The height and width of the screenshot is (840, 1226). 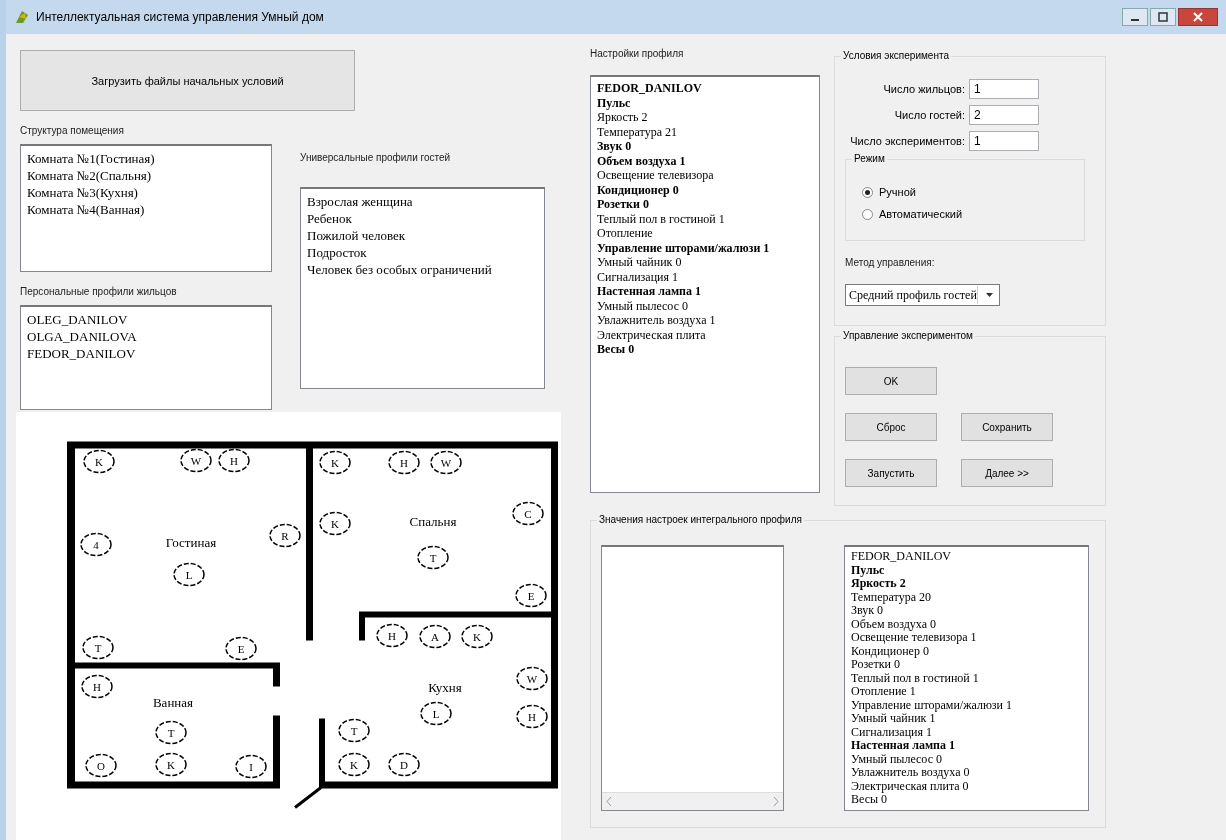 What do you see at coordinates (966, 719) in the screenshot?
I see `list-item: Умный чайник 1` at bounding box center [966, 719].